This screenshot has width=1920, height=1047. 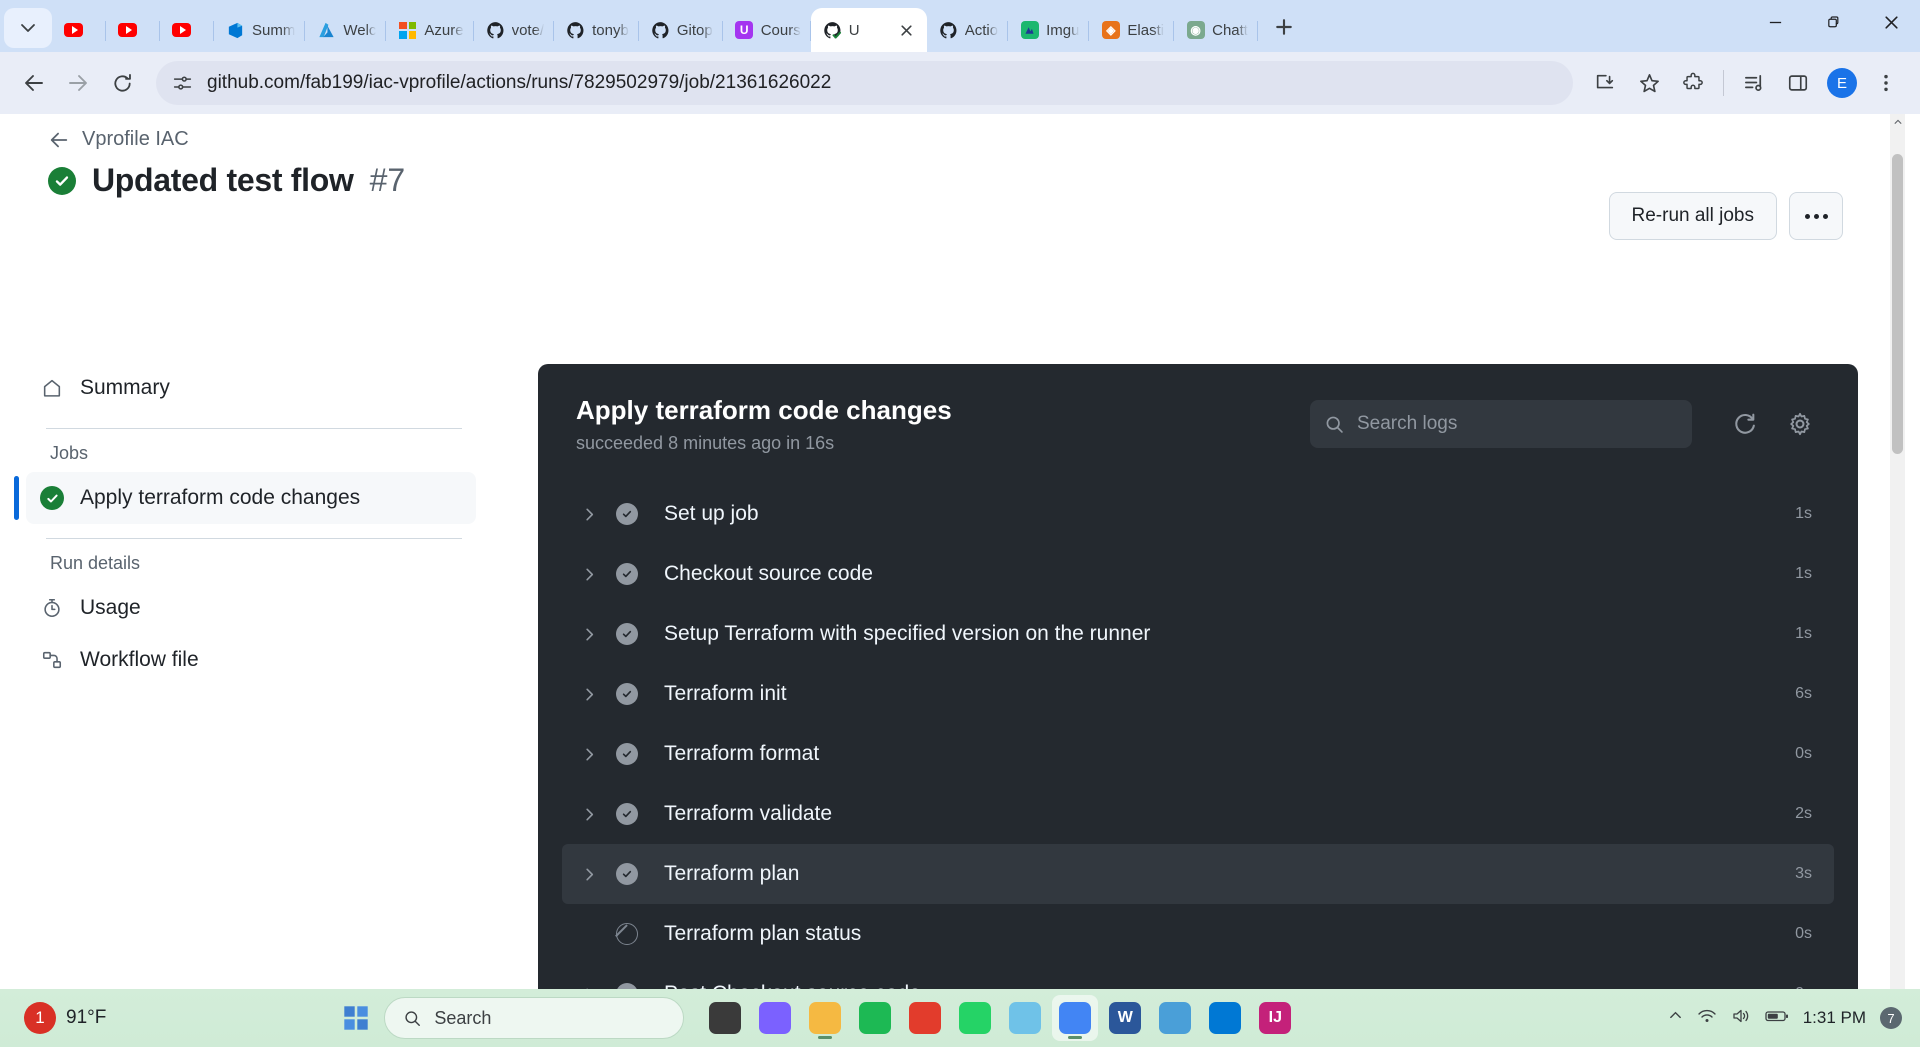 I want to click on log-step-row: Terraform plan 3s, so click(x=1198, y=874).